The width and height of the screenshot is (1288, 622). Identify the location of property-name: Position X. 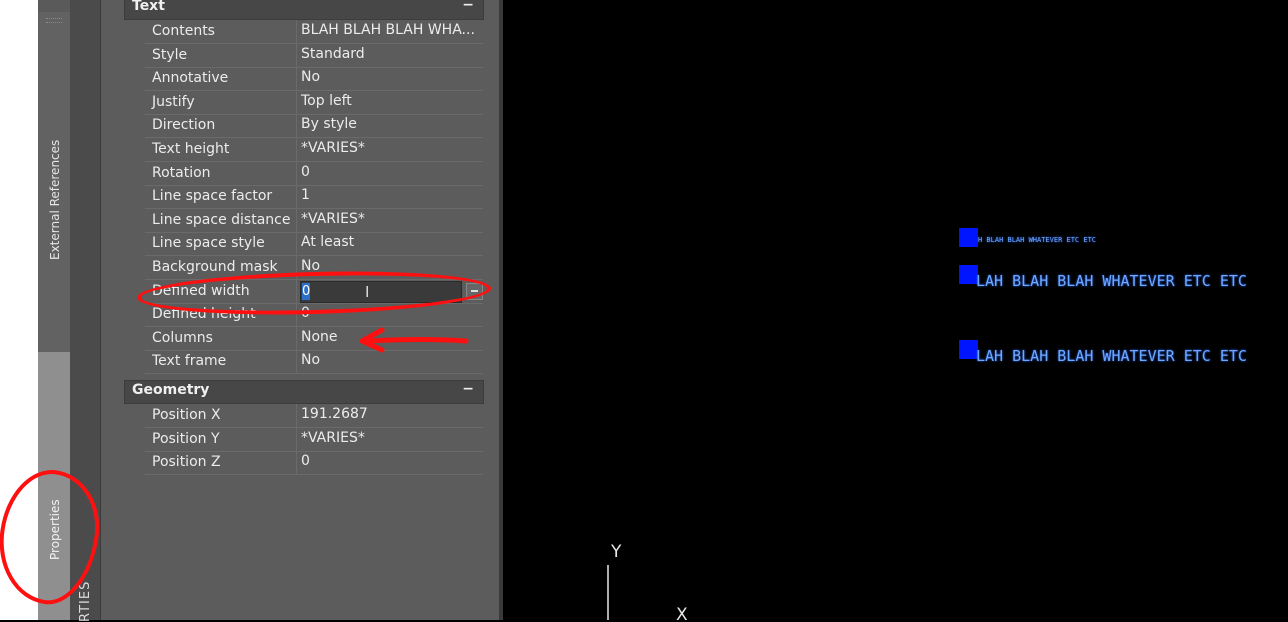
(186, 415).